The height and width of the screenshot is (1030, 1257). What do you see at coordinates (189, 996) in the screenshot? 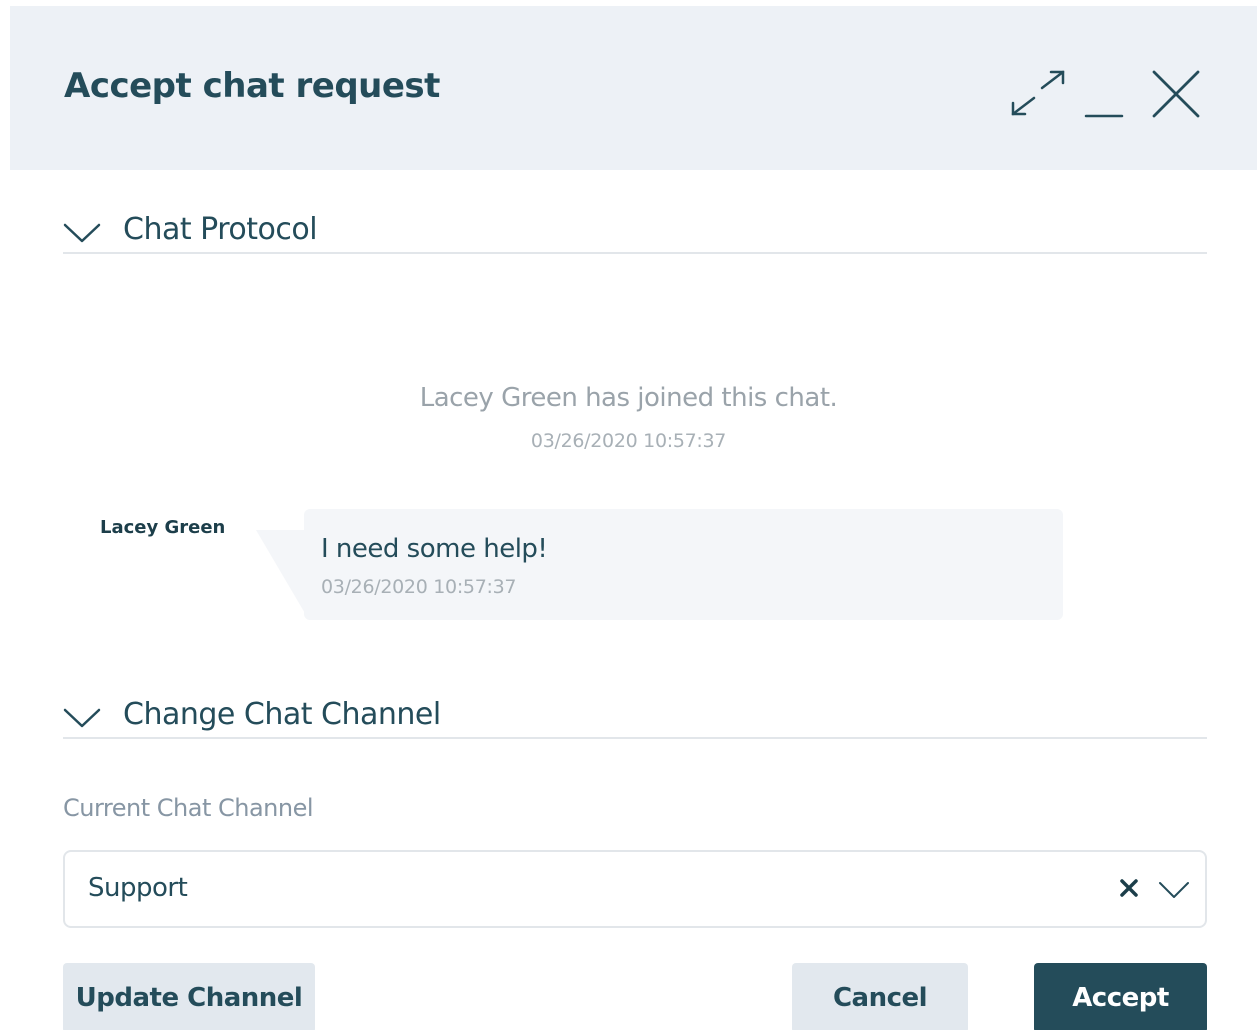
I see `update-channel-button: Update Channel` at bounding box center [189, 996].